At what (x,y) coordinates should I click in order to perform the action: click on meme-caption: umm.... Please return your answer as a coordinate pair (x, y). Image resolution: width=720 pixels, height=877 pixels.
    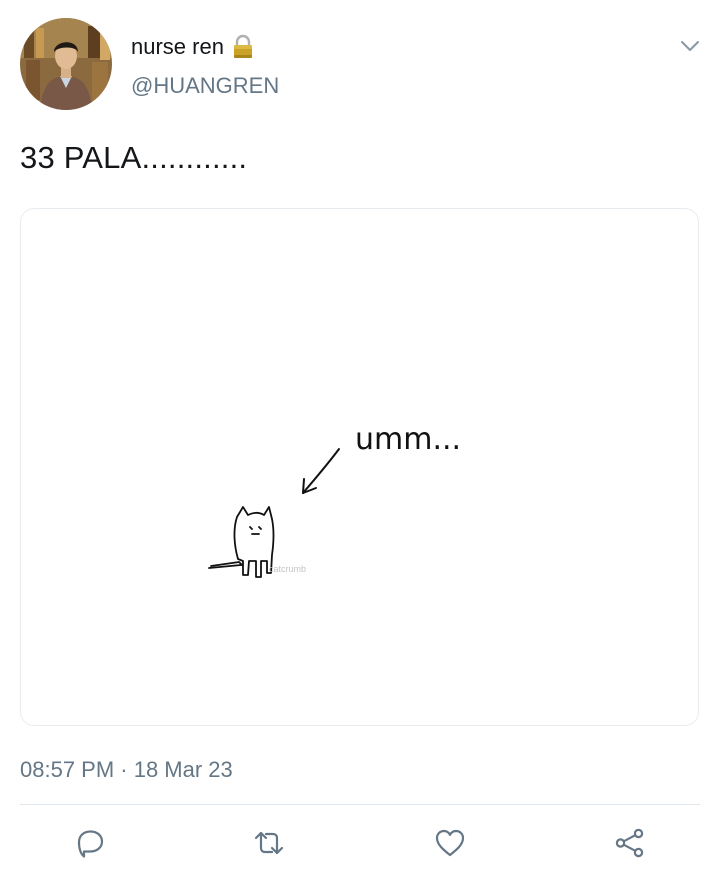
    Looking at the image, I should click on (408, 439).